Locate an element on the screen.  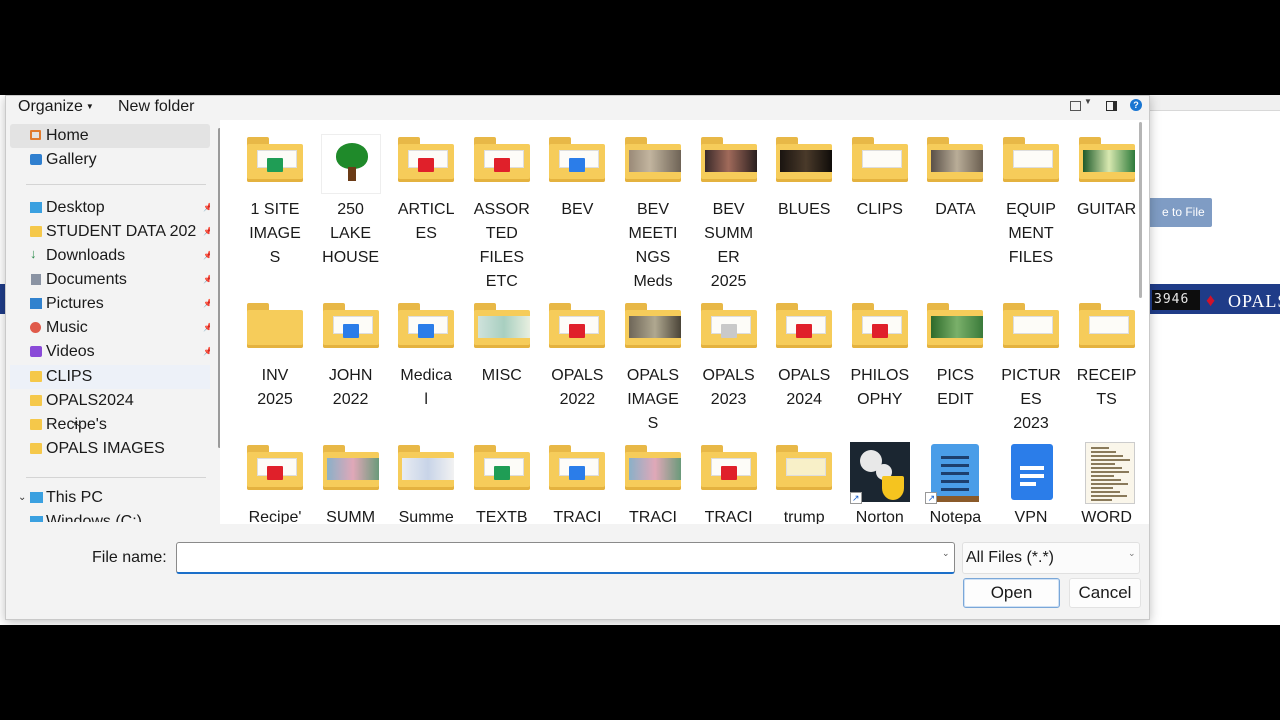
file-item-bev: BEV is located at coordinates (577, 204).